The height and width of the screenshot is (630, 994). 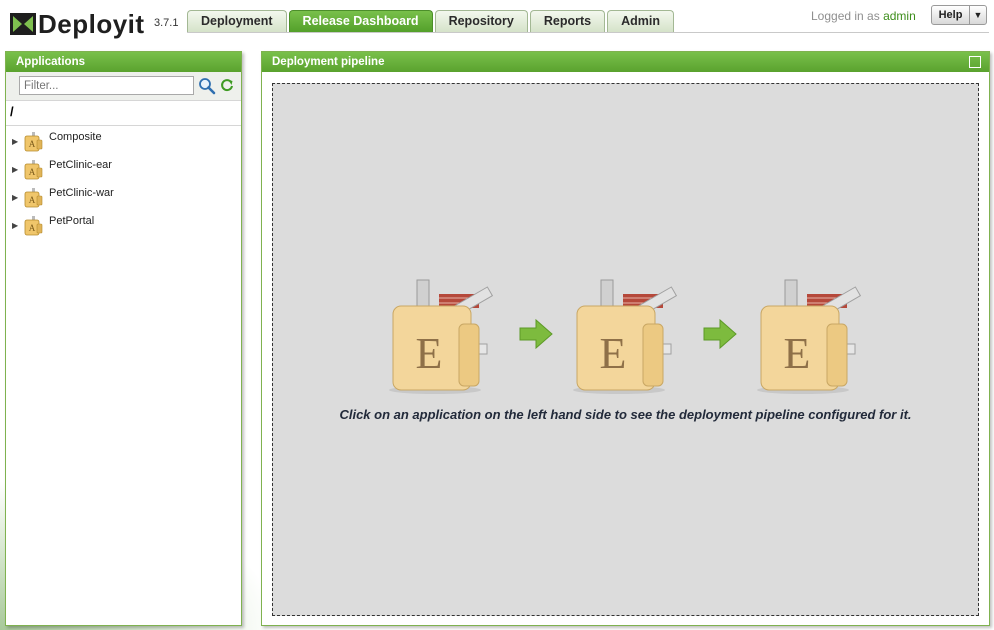 What do you see at coordinates (640, 21) in the screenshot?
I see `tab-admin: Admin` at bounding box center [640, 21].